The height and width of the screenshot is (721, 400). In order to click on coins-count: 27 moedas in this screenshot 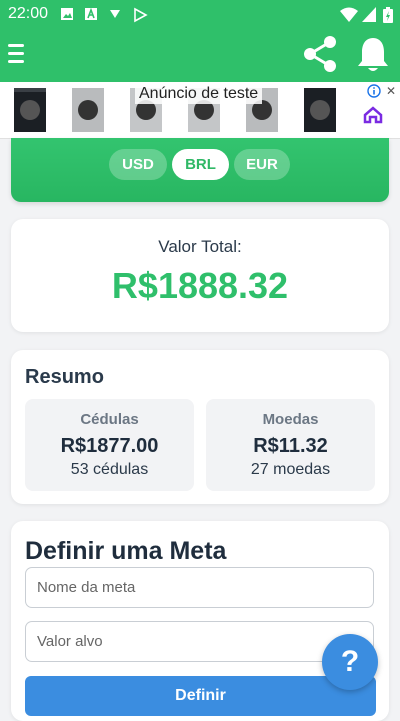, I will do `click(290, 469)`.